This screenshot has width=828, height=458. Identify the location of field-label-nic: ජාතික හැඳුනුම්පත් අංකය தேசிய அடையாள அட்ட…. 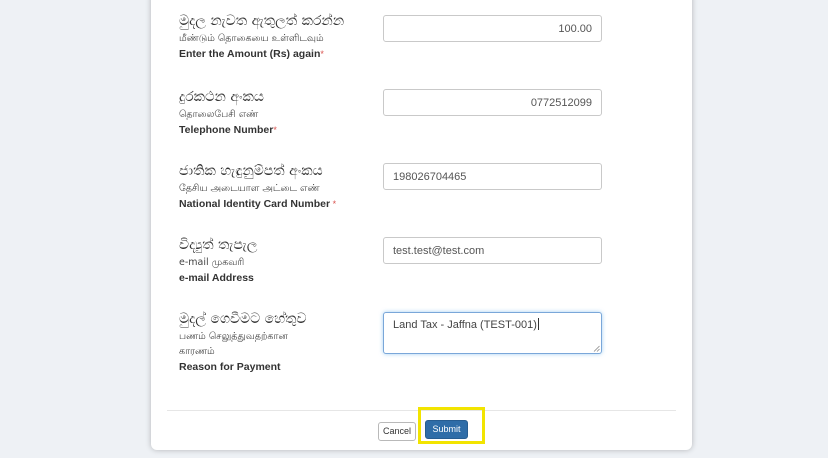
(257, 187).